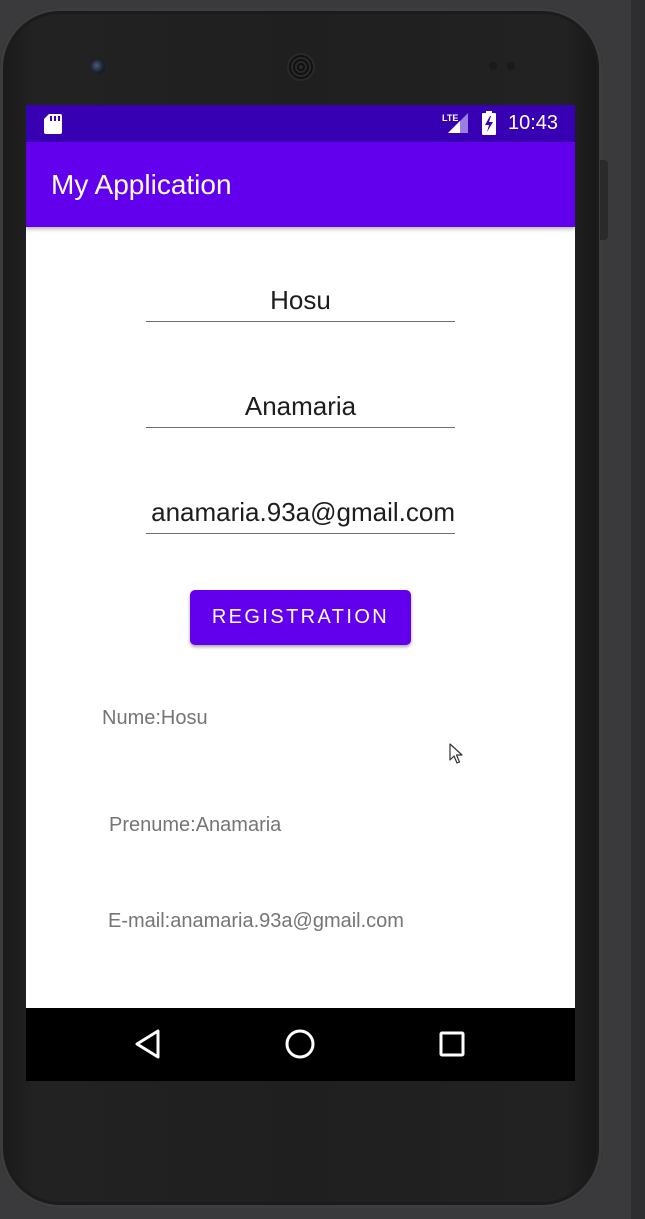 This screenshot has width=645, height=1219. What do you see at coordinates (301, 67) in the screenshot?
I see `earpiece-speaker-icon` at bounding box center [301, 67].